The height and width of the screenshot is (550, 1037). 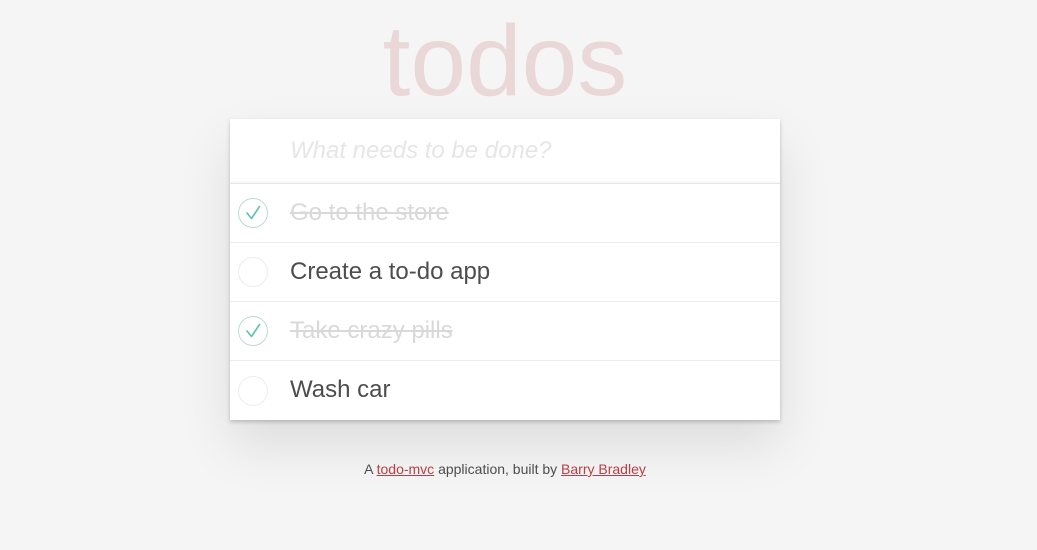 I want to click on todo-label: Go to the store, so click(x=369, y=212).